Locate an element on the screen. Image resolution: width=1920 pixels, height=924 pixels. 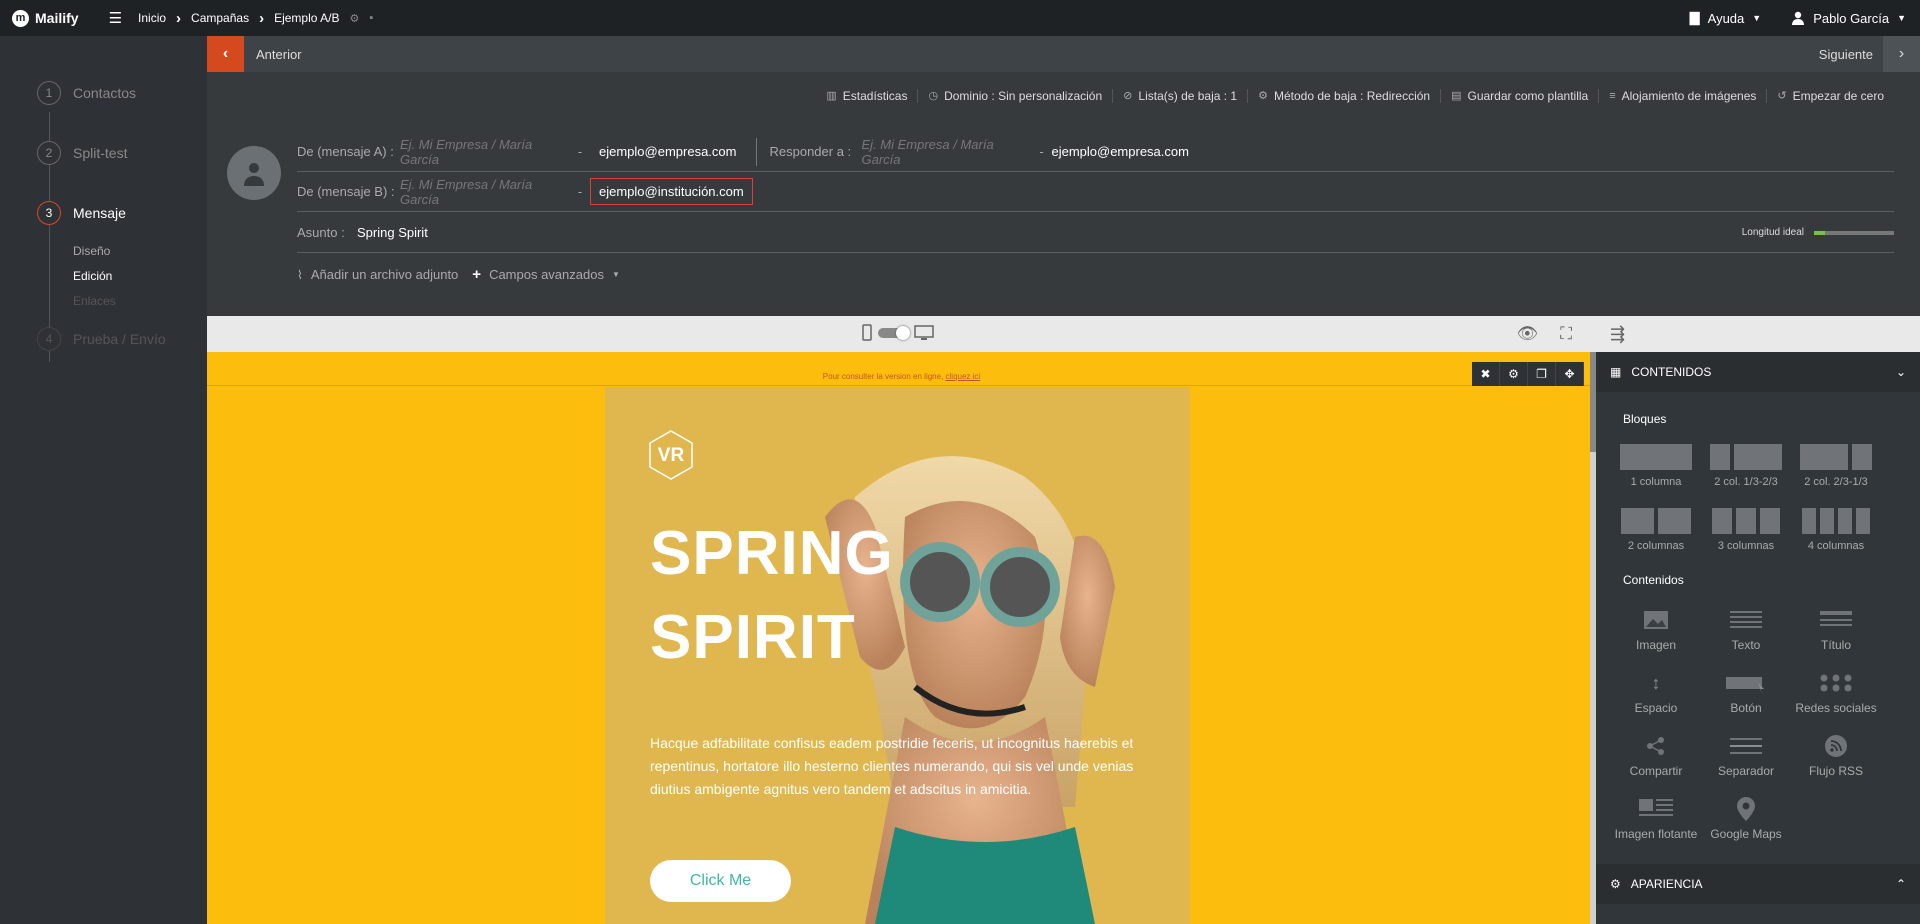
unsubscribe-lists-link: ⊘ Lista(s) de baja : 1 is located at coordinates (1181, 96).